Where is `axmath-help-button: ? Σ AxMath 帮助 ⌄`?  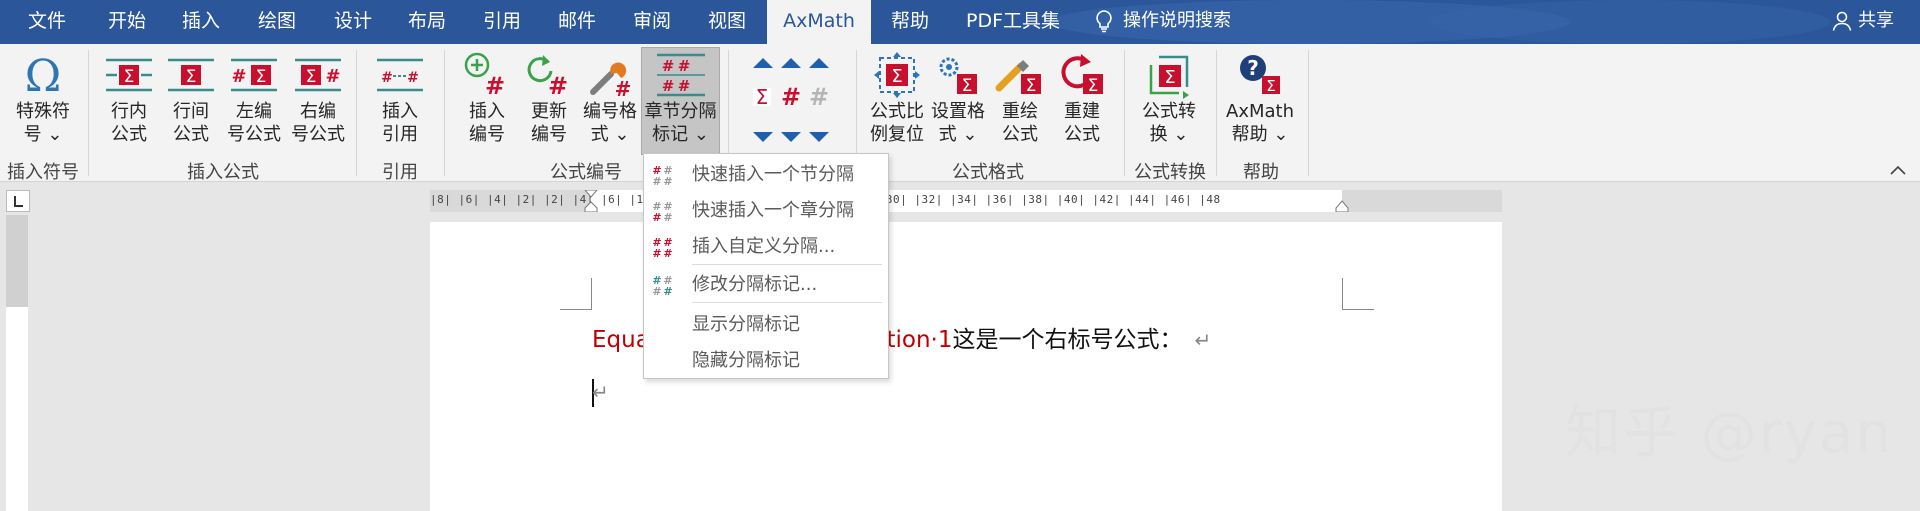 axmath-help-button: ? Σ AxMath 帮助 ⌄ is located at coordinates (1260, 98).